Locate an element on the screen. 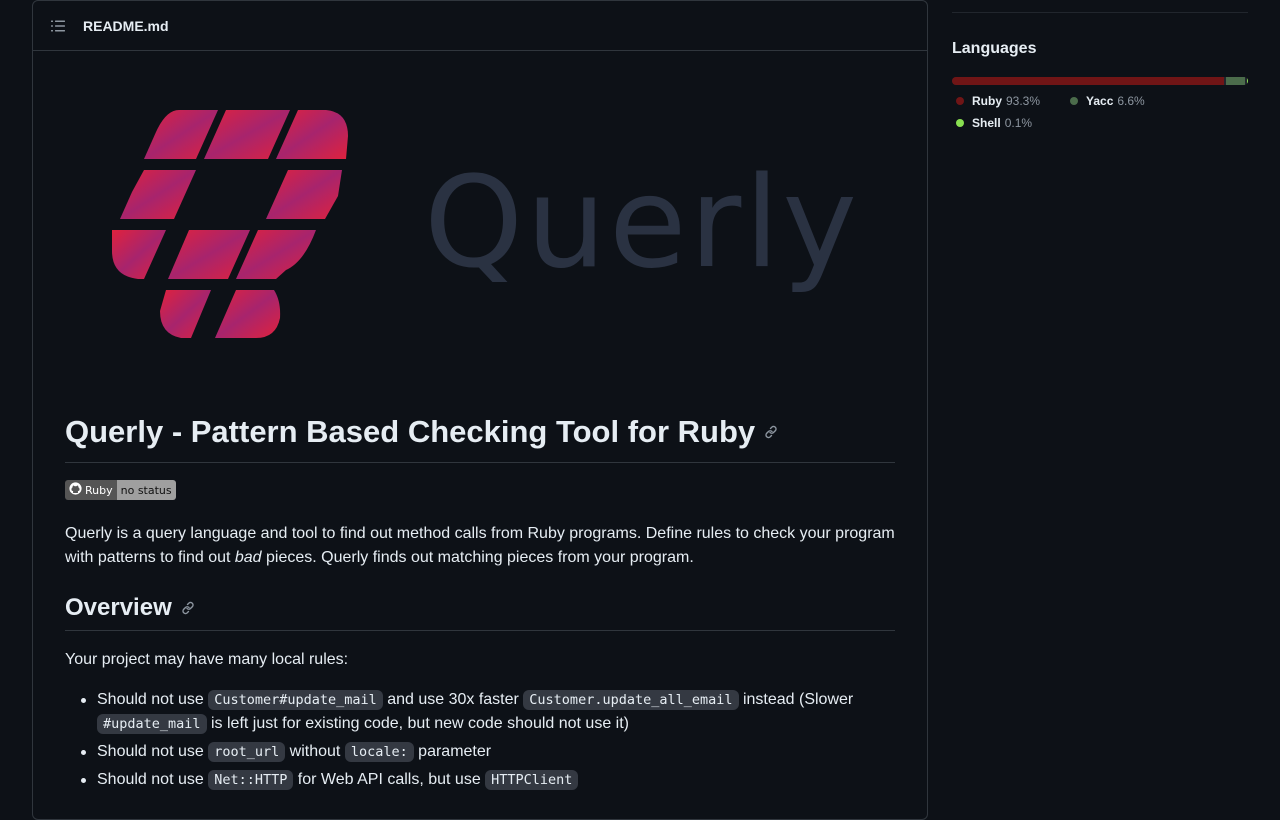 This screenshot has height=820, width=1280. inline-code: root_url is located at coordinates (247, 752).